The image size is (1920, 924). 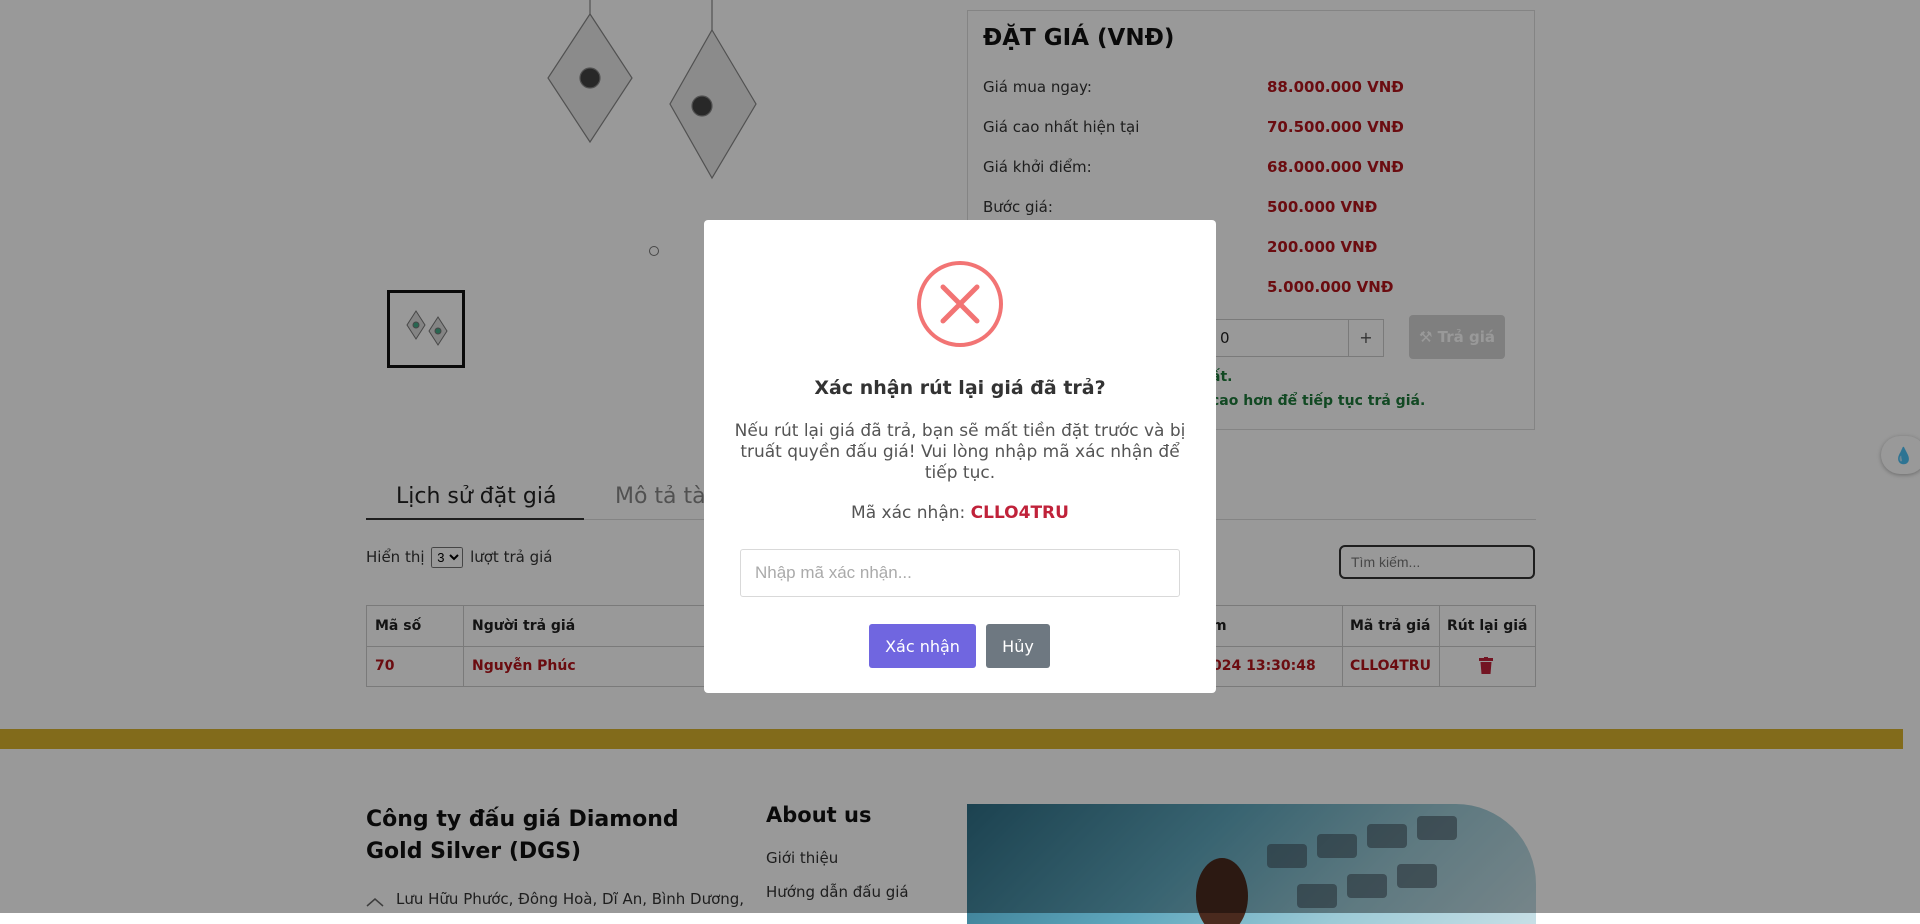 I want to click on dialog-title: Xác nhận rút lại giá đã trả?, so click(x=960, y=388).